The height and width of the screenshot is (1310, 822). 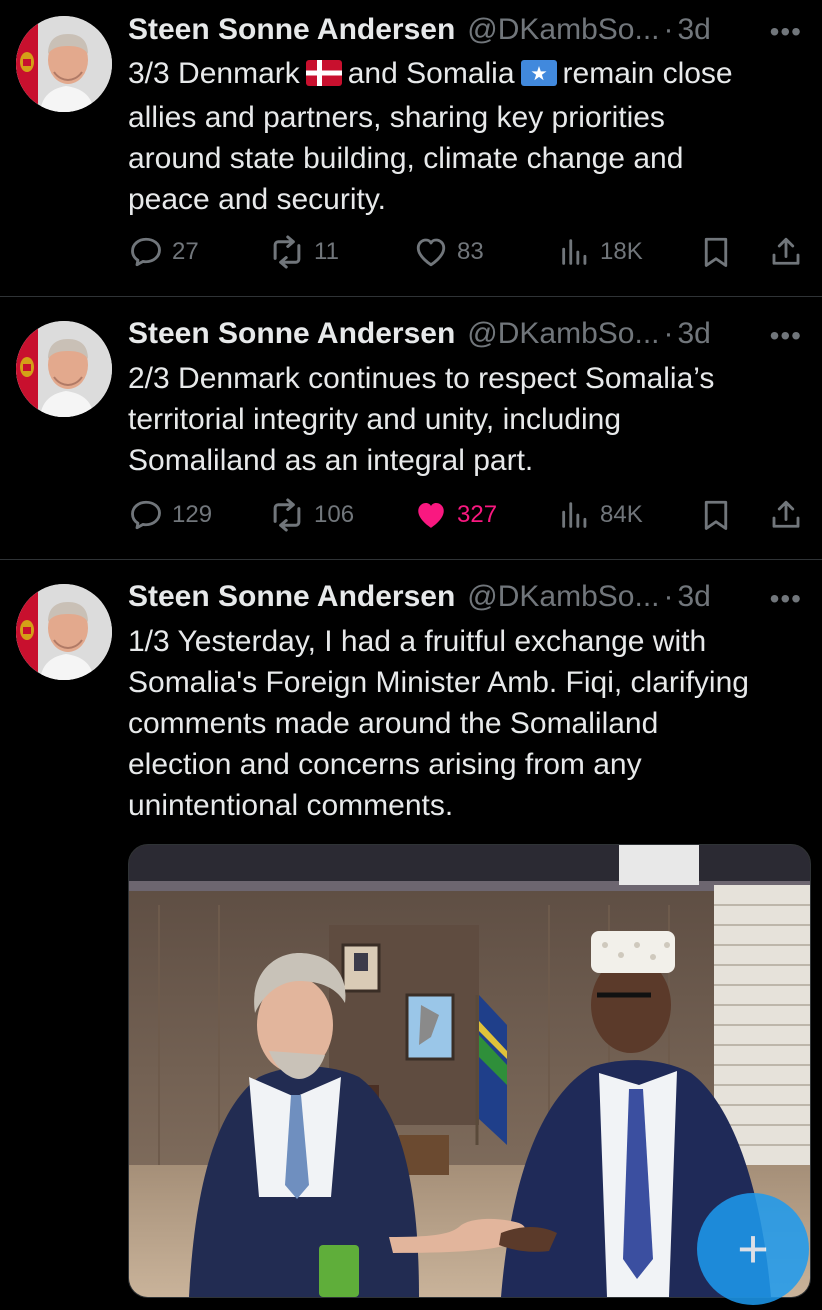 What do you see at coordinates (326, 251) in the screenshot?
I see `retweet-count: 11` at bounding box center [326, 251].